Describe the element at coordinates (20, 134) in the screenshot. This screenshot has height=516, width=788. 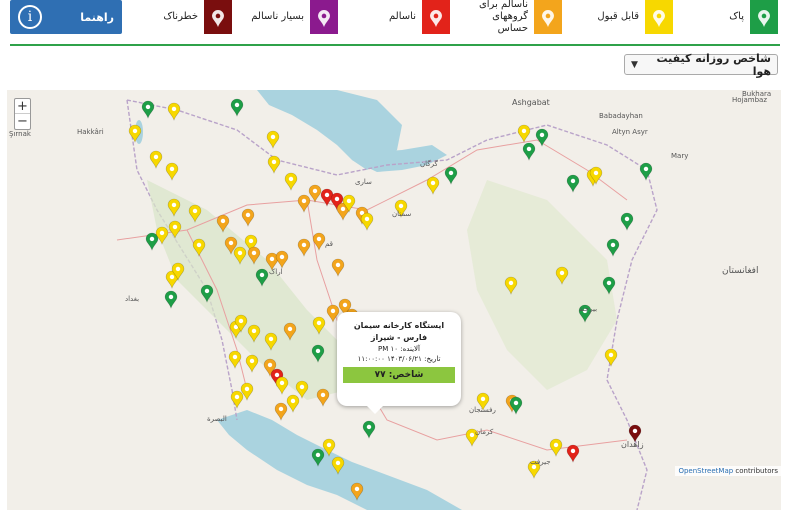
I see `place-label: Şırnak` at that location.